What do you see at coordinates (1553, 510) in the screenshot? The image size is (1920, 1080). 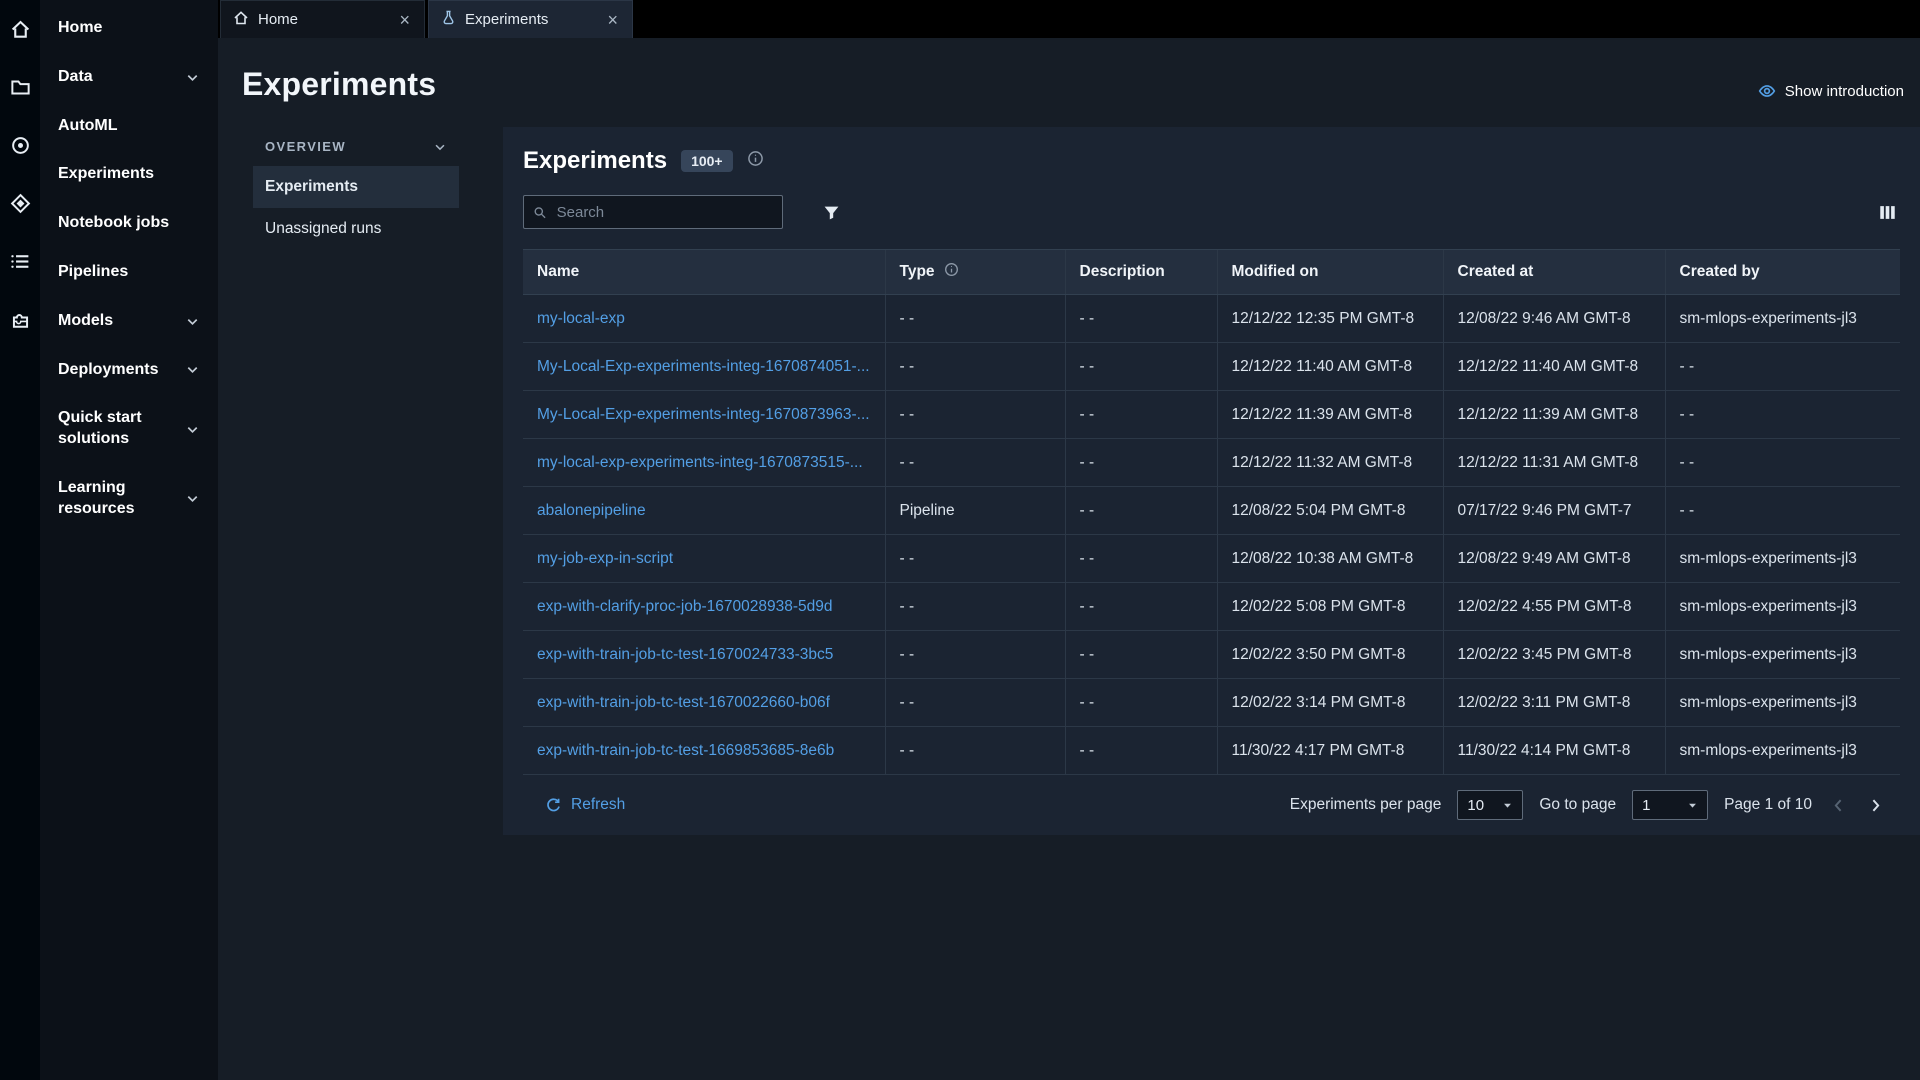 I see `cell: 07/17/22 9:46 PM GMT-7` at bounding box center [1553, 510].